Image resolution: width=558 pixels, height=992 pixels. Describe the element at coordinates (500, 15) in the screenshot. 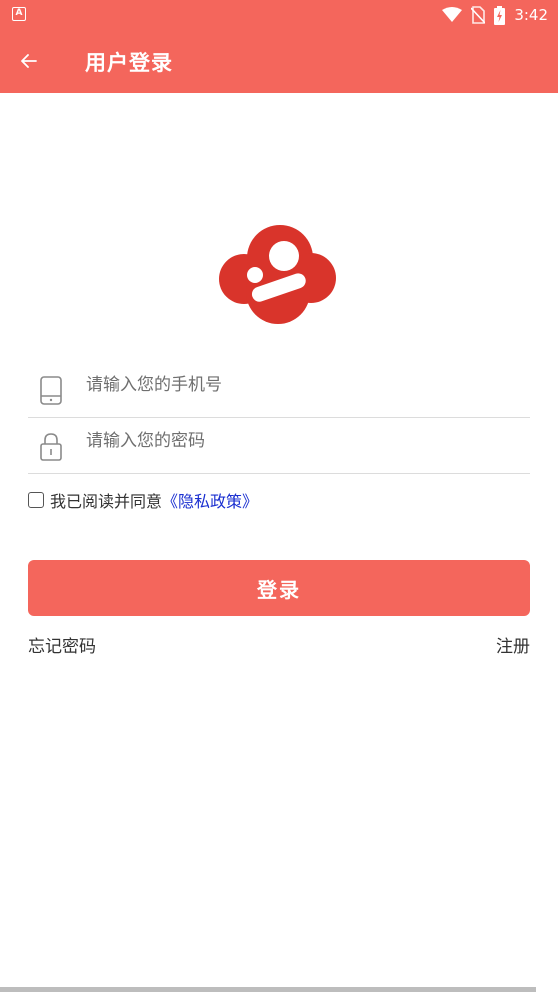

I see `battery-charging-icon` at that location.